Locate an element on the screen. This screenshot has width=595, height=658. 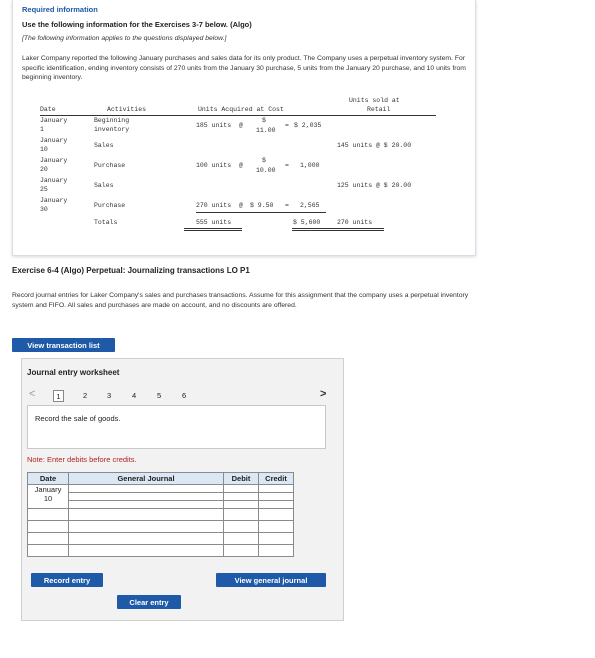
worksheet-title: Journal entry worksheet is located at coordinates (73, 372).